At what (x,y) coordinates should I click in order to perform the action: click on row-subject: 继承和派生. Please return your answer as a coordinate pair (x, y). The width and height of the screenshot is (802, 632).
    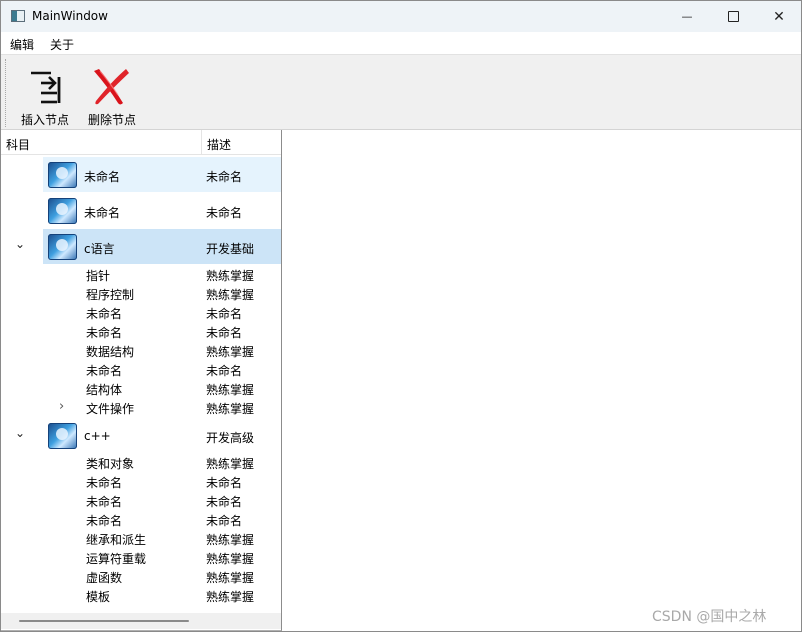
    Looking at the image, I should click on (116, 540).